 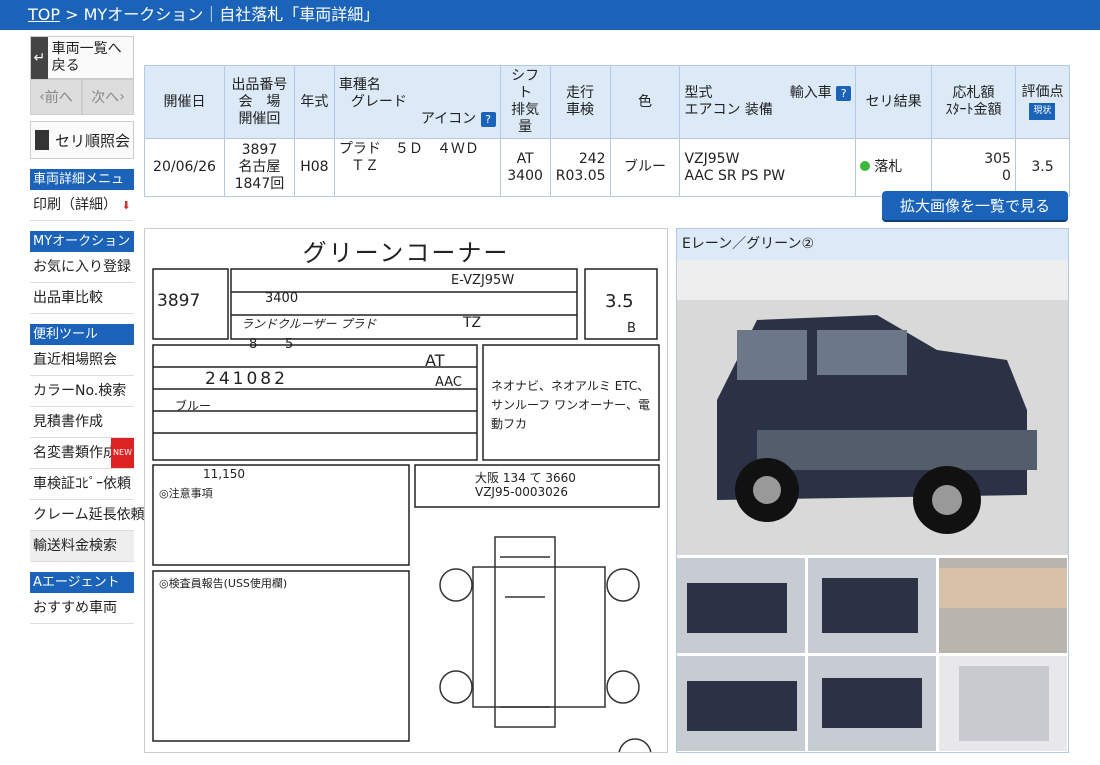 I want to click on sheet-recycle: 11,150, so click(x=224, y=474).